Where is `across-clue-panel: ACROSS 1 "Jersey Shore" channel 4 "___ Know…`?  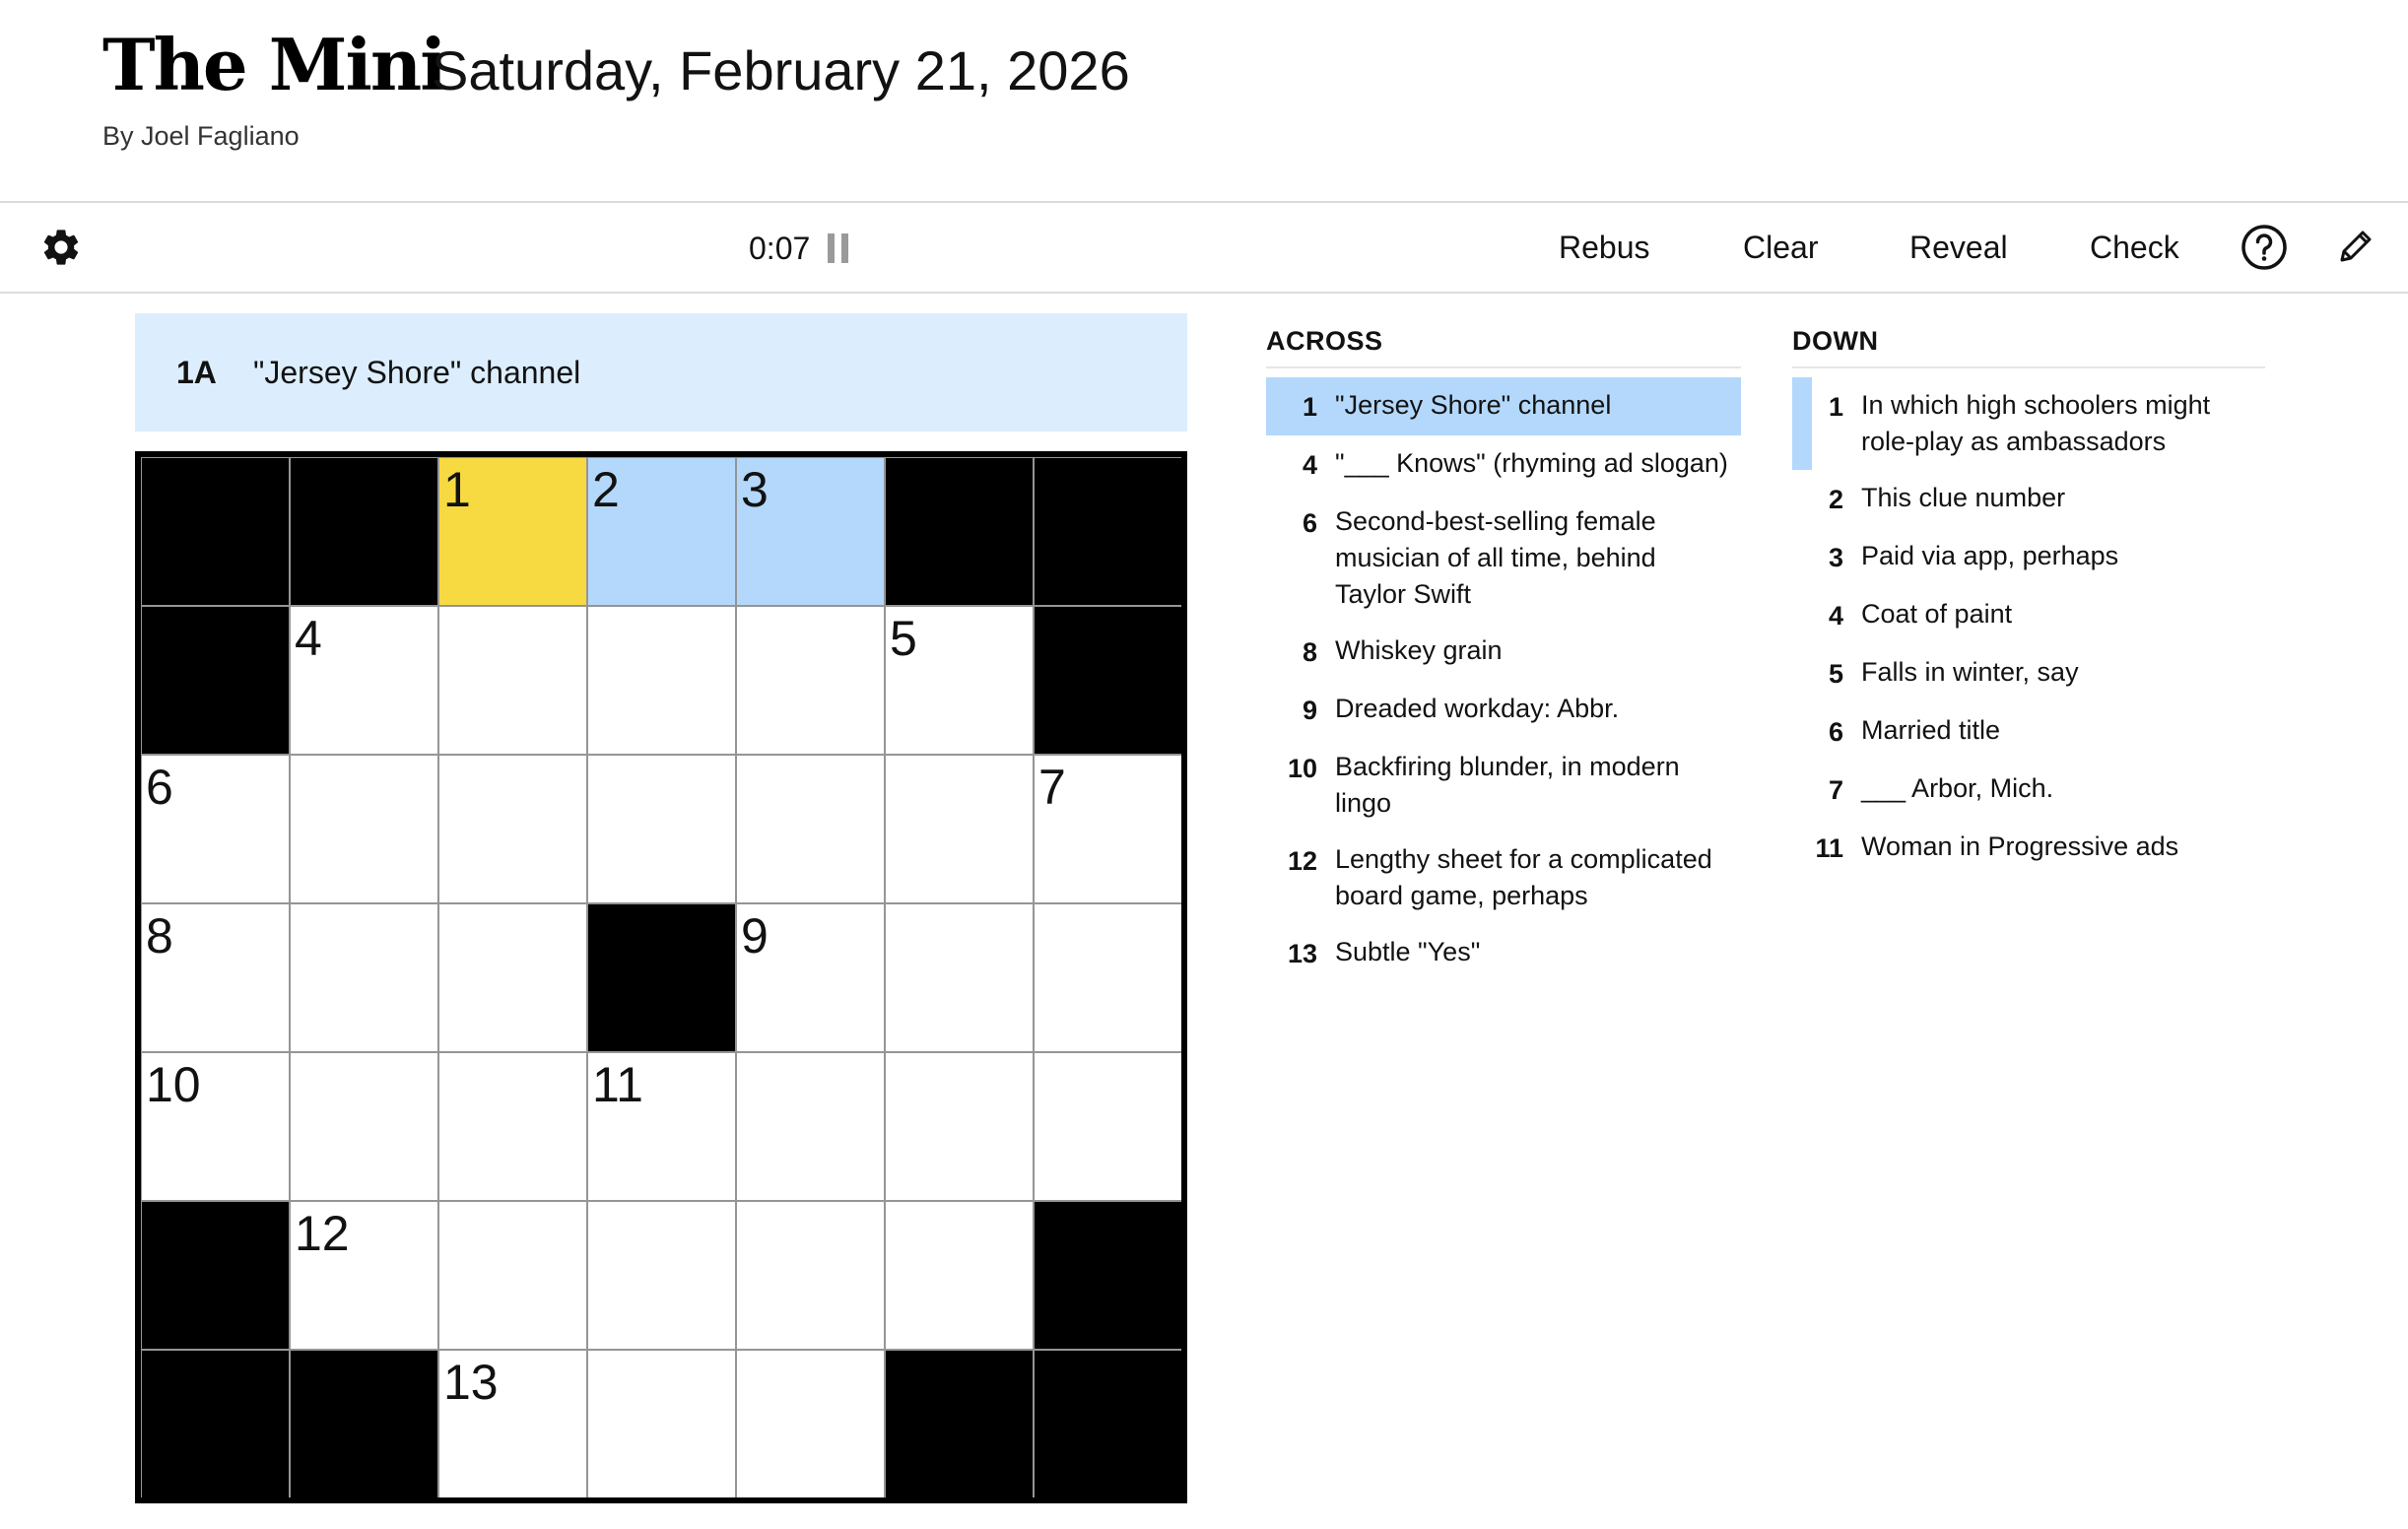
across-clue-panel: ACROSS 1 "Jersey Shore" channel 4 "___ Know… is located at coordinates (1503, 649).